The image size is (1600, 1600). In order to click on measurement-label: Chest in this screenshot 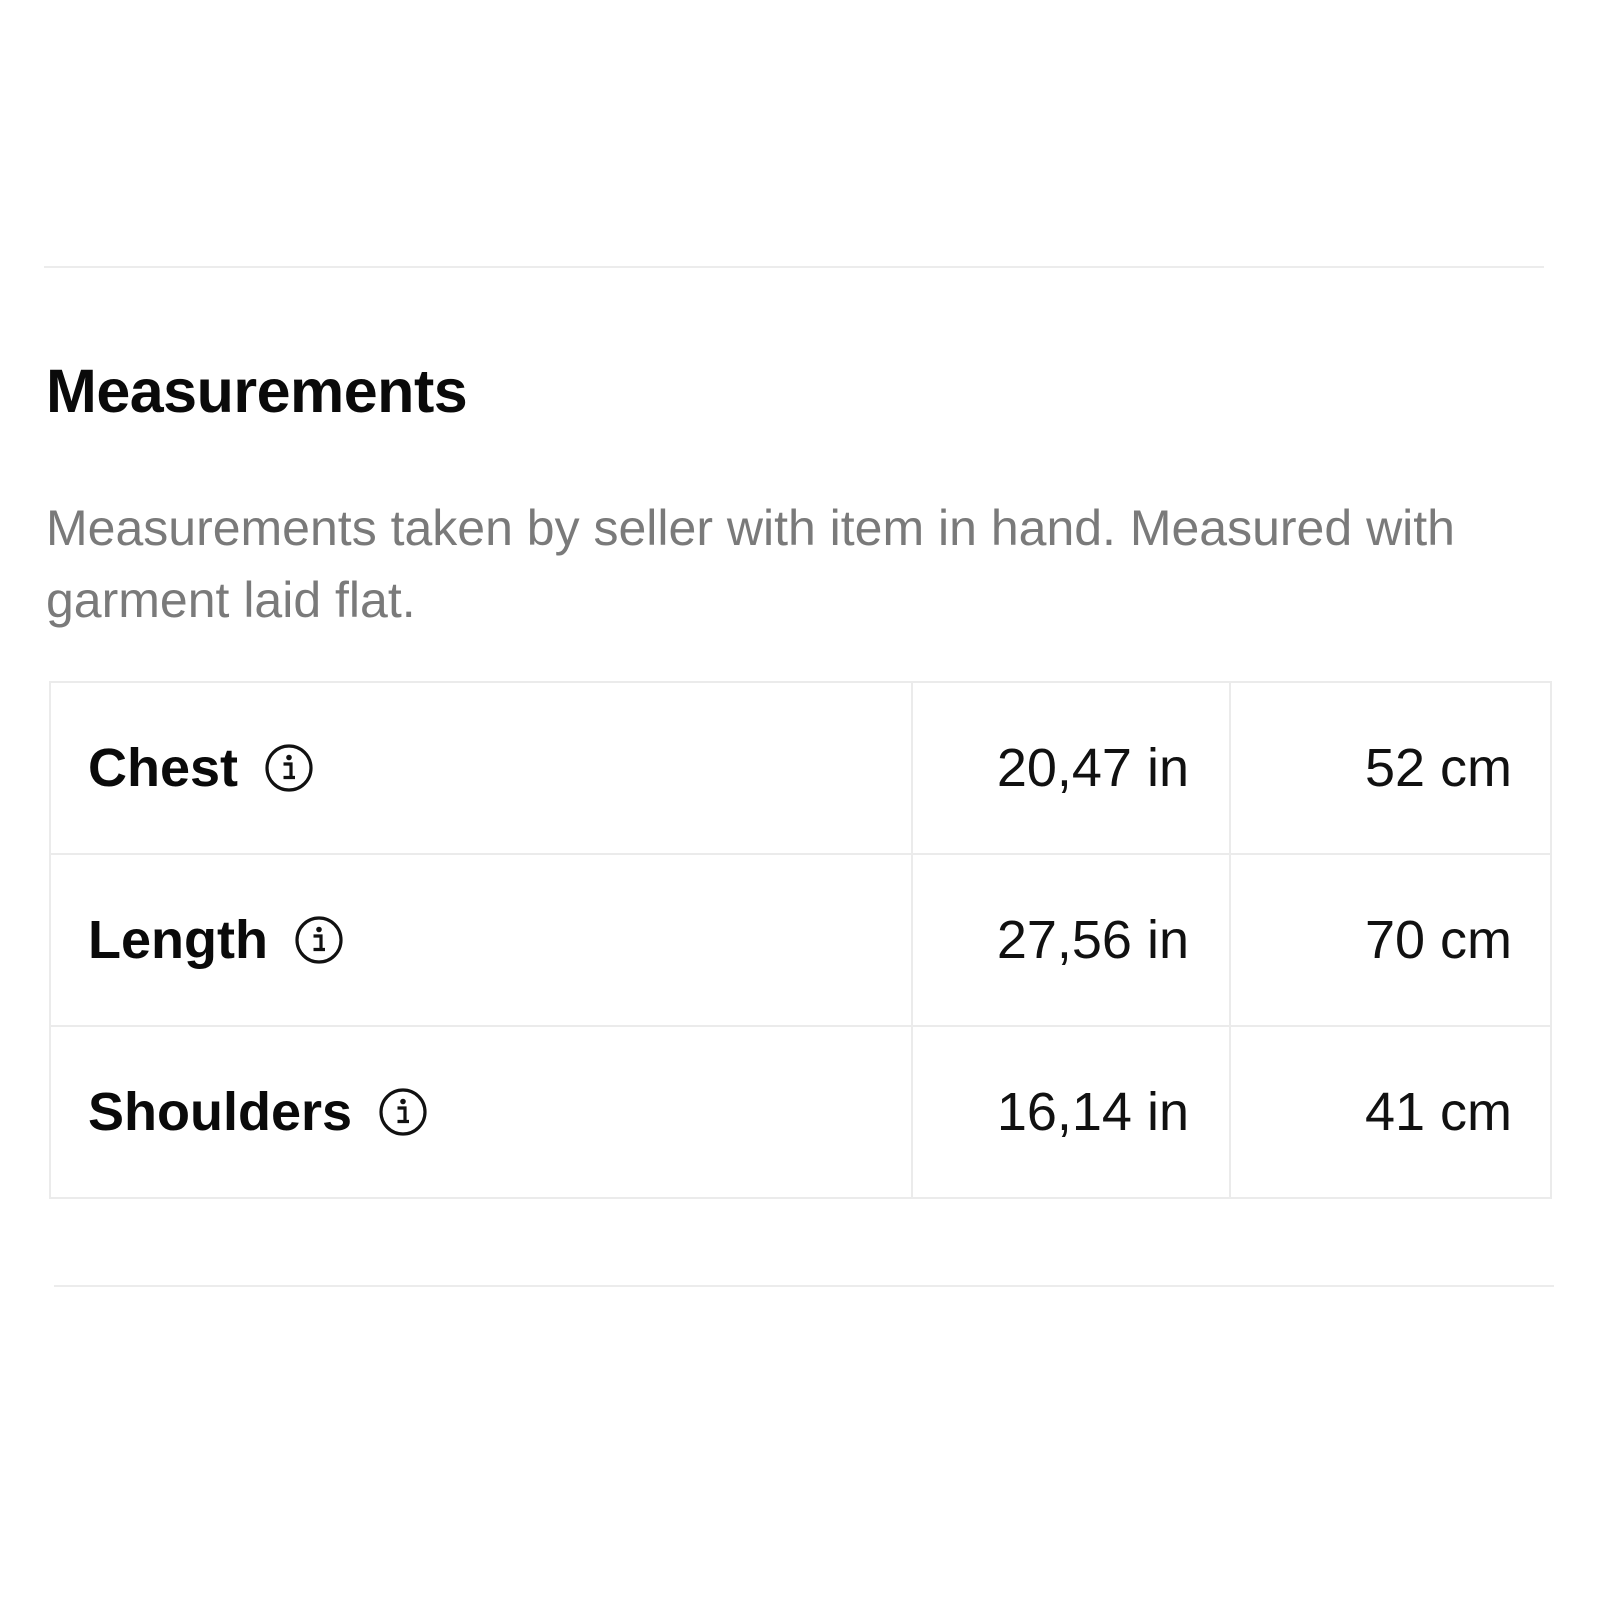, I will do `click(163, 768)`.